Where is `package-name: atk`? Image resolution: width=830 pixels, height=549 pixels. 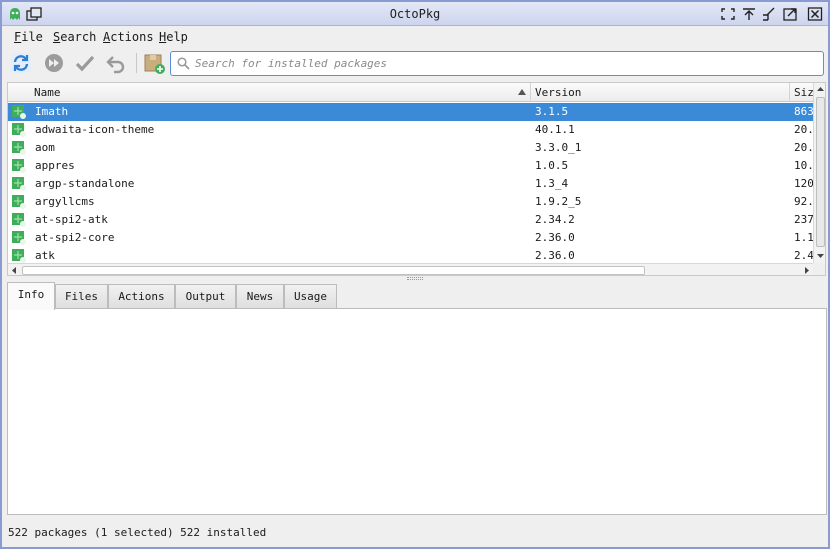 package-name: atk is located at coordinates (45, 255).